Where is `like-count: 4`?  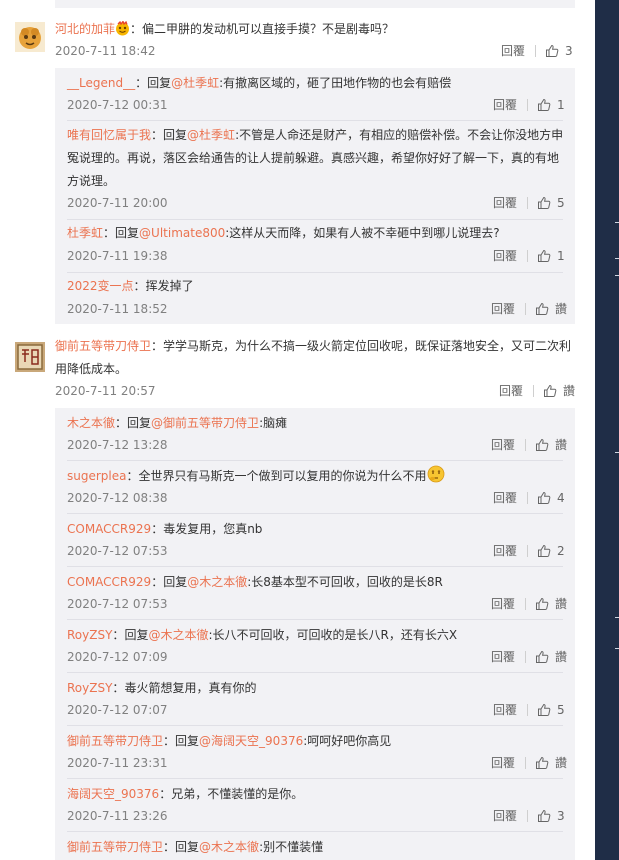 like-count: 4 is located at coordinates (562, 498).